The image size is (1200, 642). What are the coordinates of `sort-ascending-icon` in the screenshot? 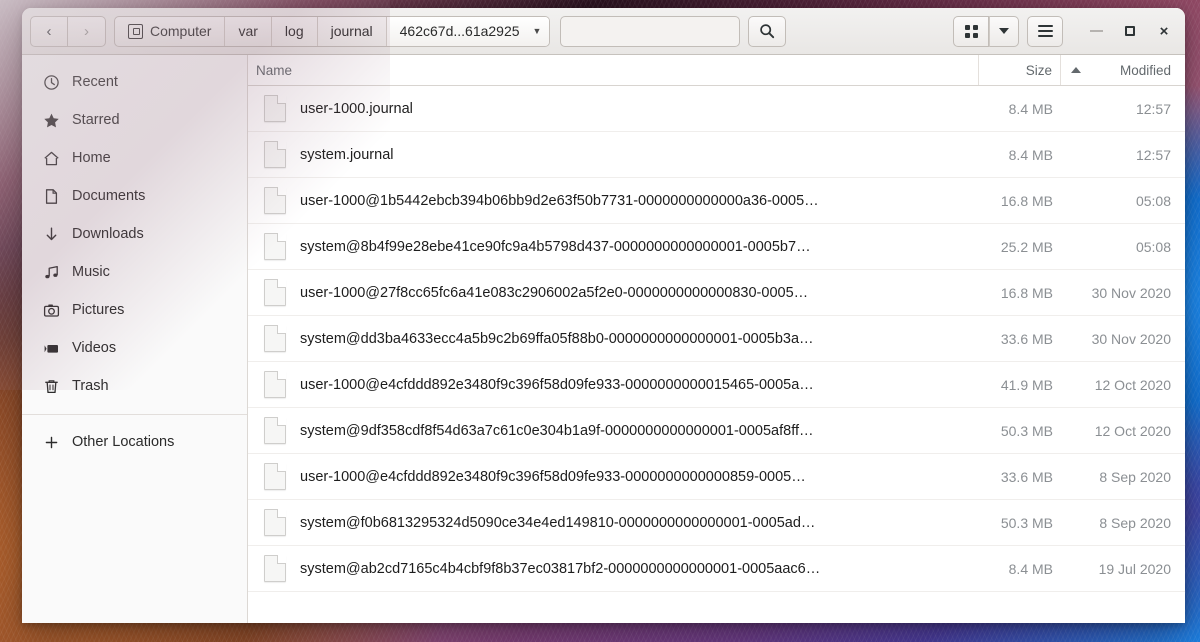 It's located at (1076, 70).